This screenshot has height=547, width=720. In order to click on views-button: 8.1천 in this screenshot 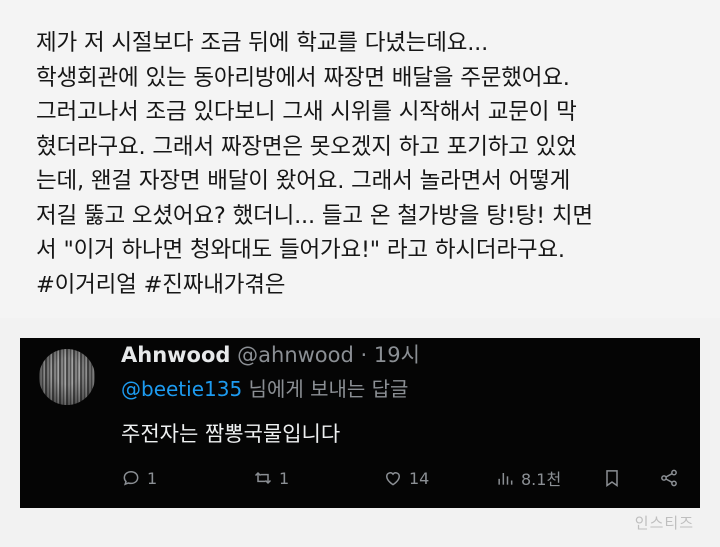, I will do `click(528, 478)`.